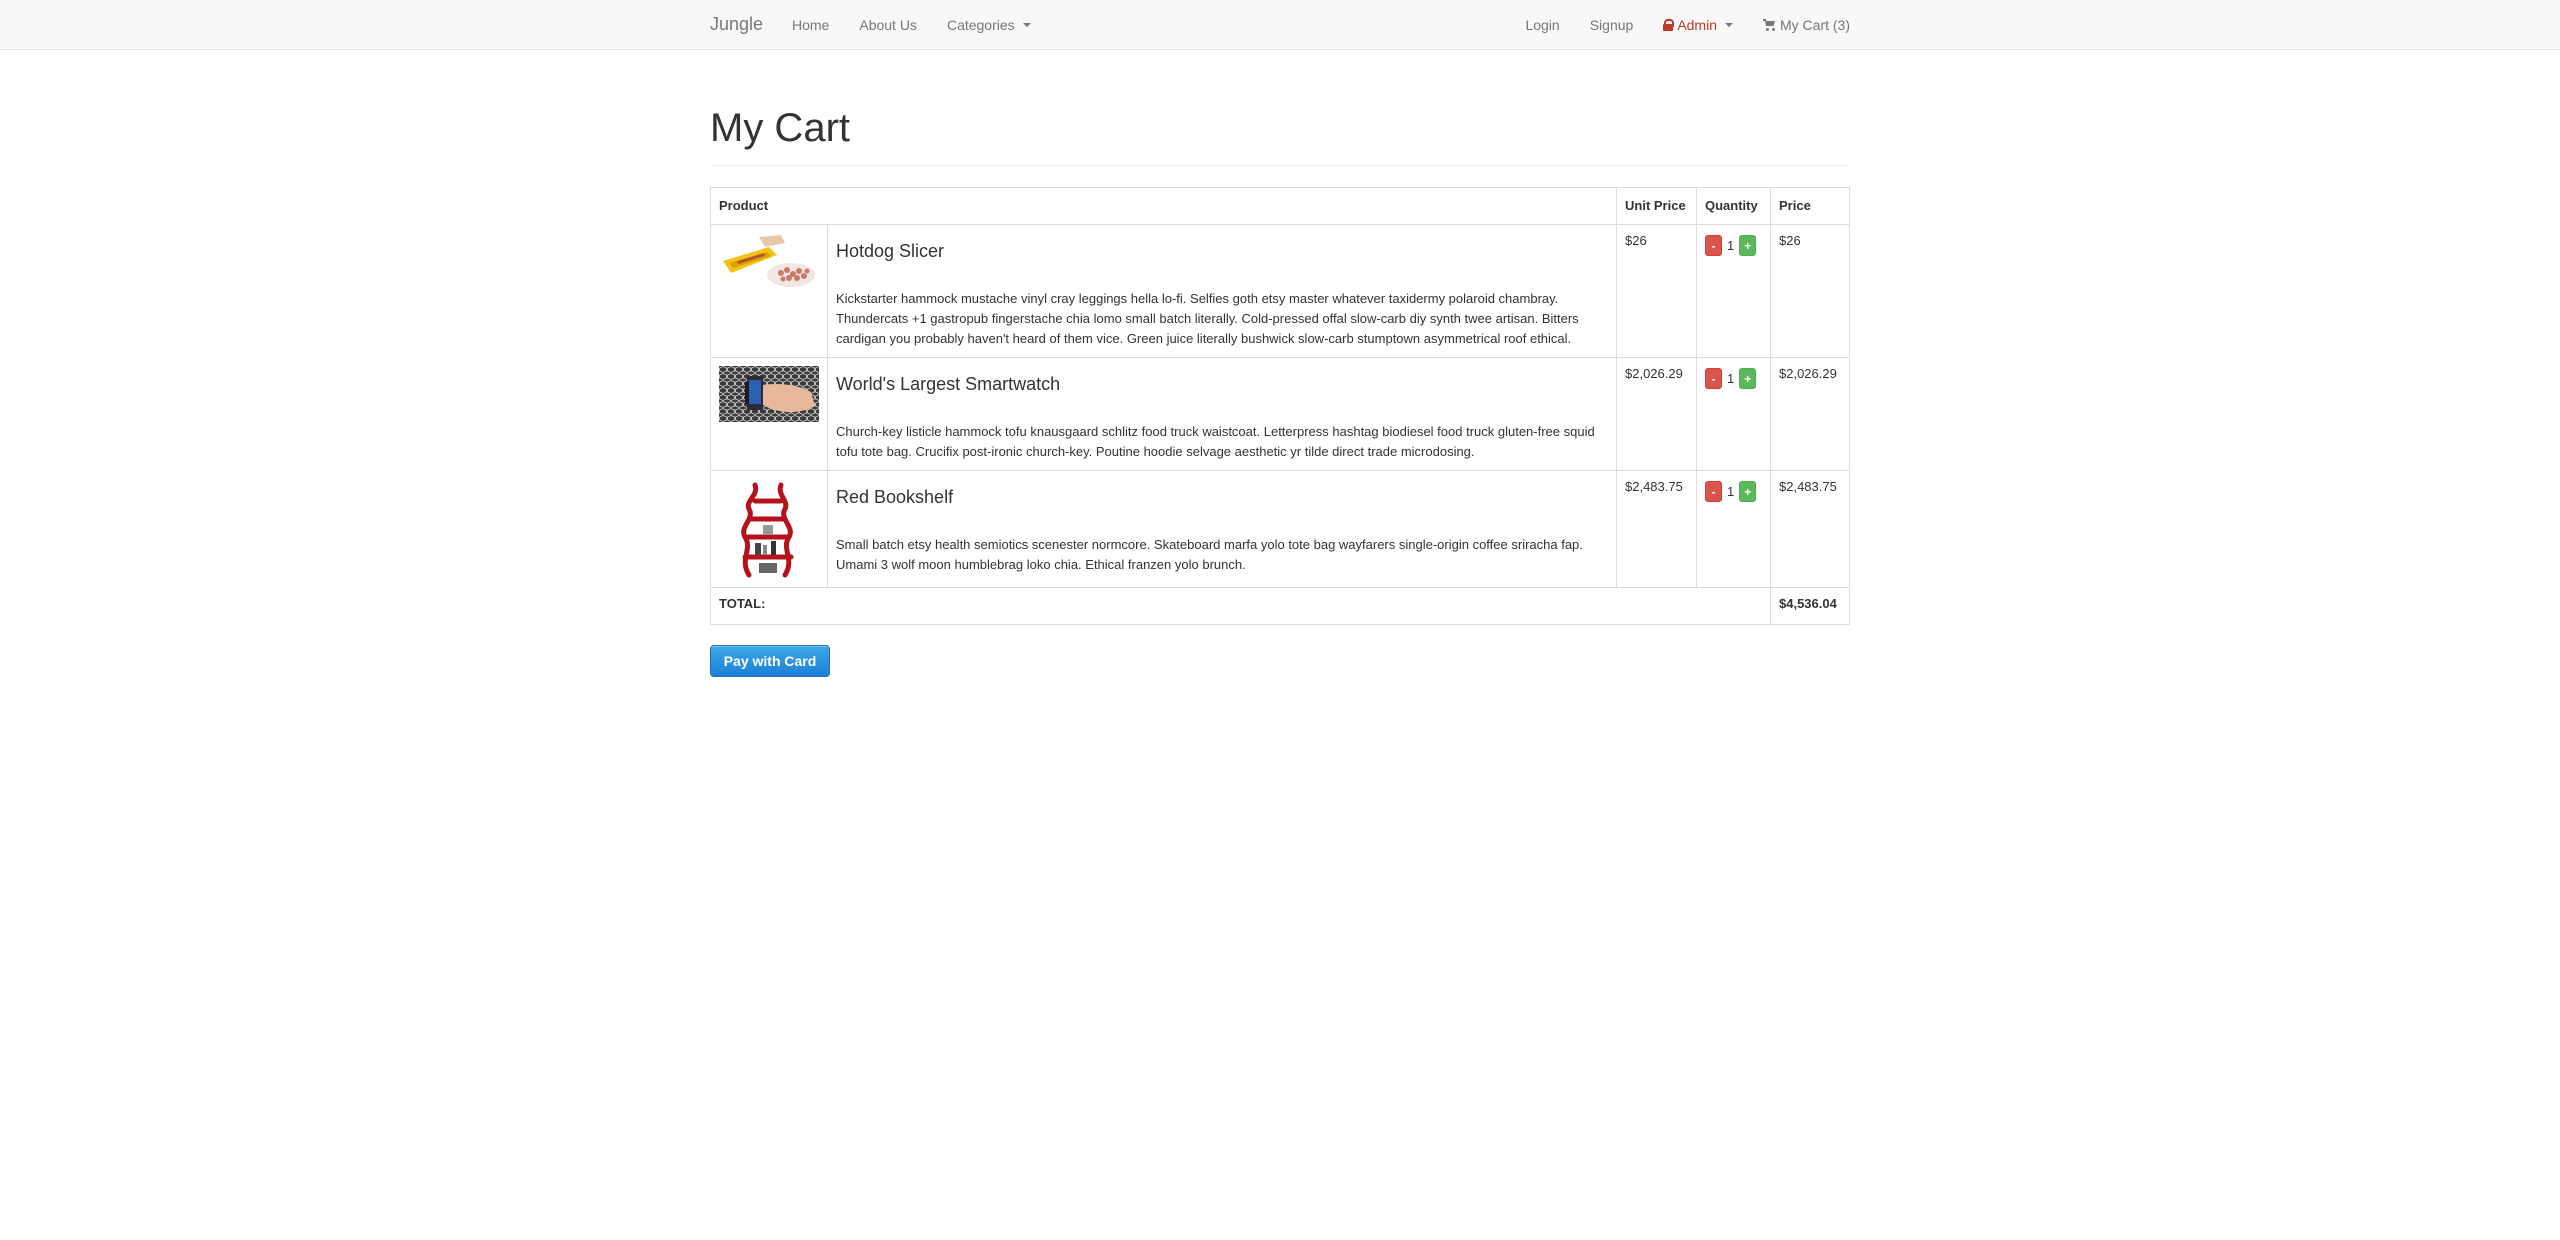 The width and height of the screenshot is (2560, 1240). What do you see at coordinates (1240, 606) in the screenshot?
I see `total-label: TOTAL:` at bounding box center [1240, 606].